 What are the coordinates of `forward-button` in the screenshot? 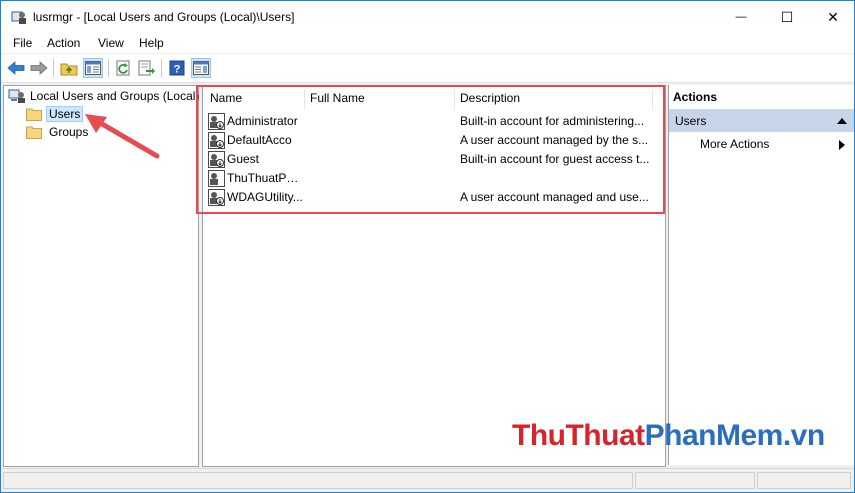 It's located at (39, 68).